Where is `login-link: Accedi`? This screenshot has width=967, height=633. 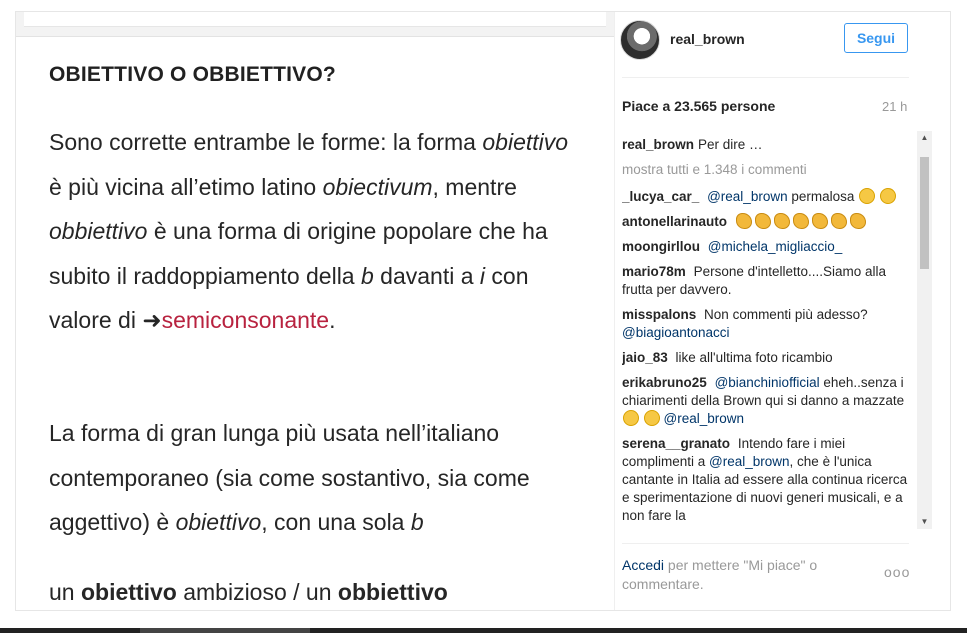
login-link: Accedi is located at coordinates (643, 565).